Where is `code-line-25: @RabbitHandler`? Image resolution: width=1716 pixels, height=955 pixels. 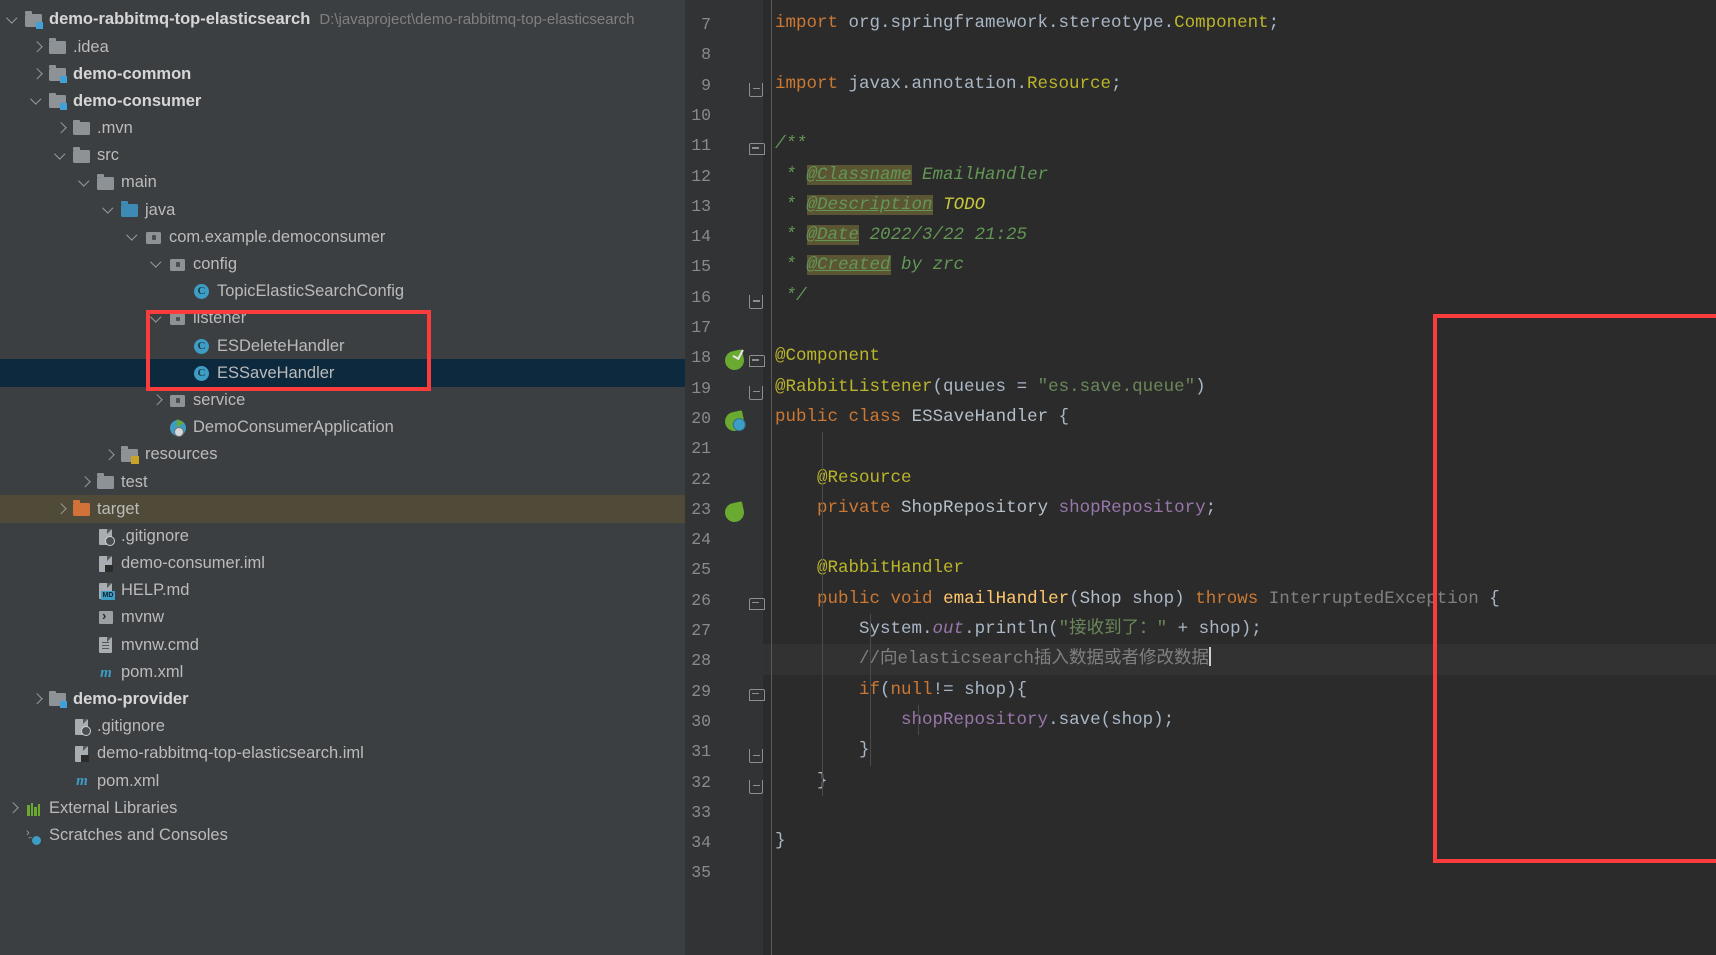 code-line-25: @RabbitHandler is located at coordinates (1239, 568).